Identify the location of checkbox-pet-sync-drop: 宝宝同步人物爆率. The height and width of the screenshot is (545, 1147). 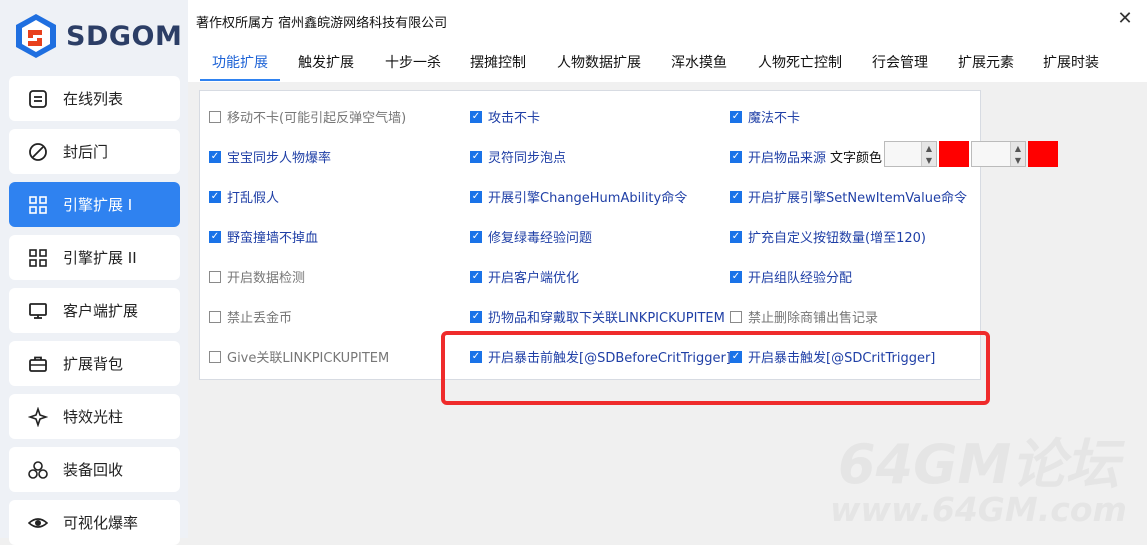
(270, 156).